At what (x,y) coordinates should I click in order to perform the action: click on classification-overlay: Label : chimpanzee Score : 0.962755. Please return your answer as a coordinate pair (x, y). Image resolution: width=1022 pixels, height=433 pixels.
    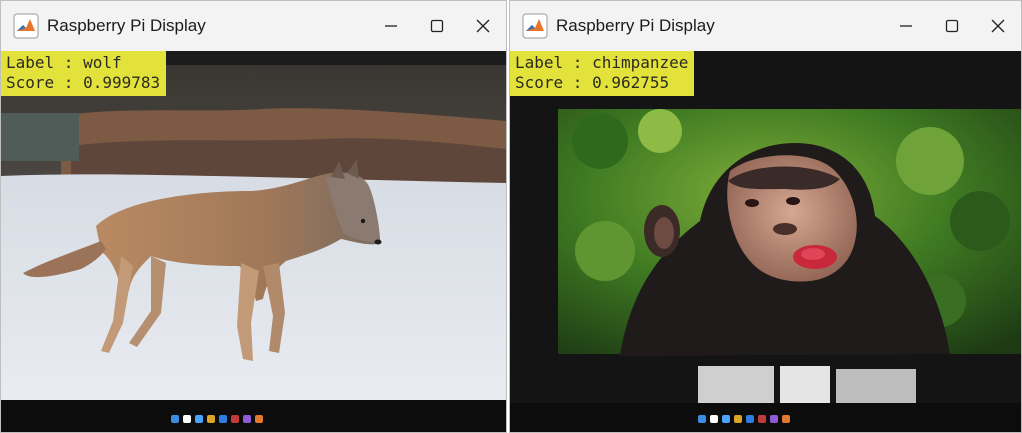
    Looking at the image, I should click on (602, 73).